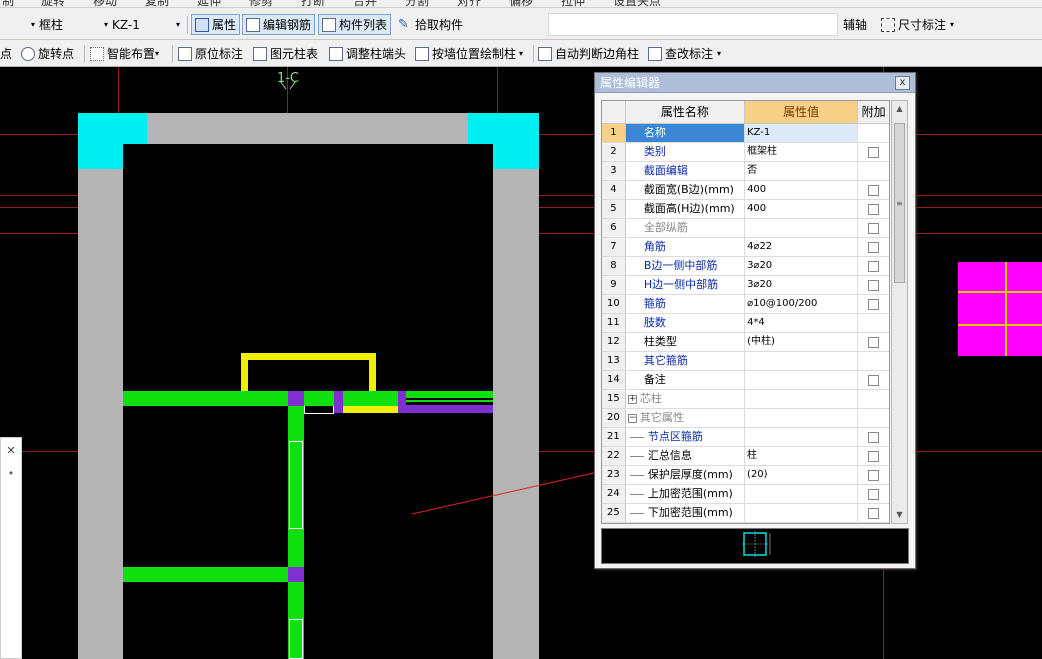  I want to click on top-toolbar-item: 合并, so click(365, 3).